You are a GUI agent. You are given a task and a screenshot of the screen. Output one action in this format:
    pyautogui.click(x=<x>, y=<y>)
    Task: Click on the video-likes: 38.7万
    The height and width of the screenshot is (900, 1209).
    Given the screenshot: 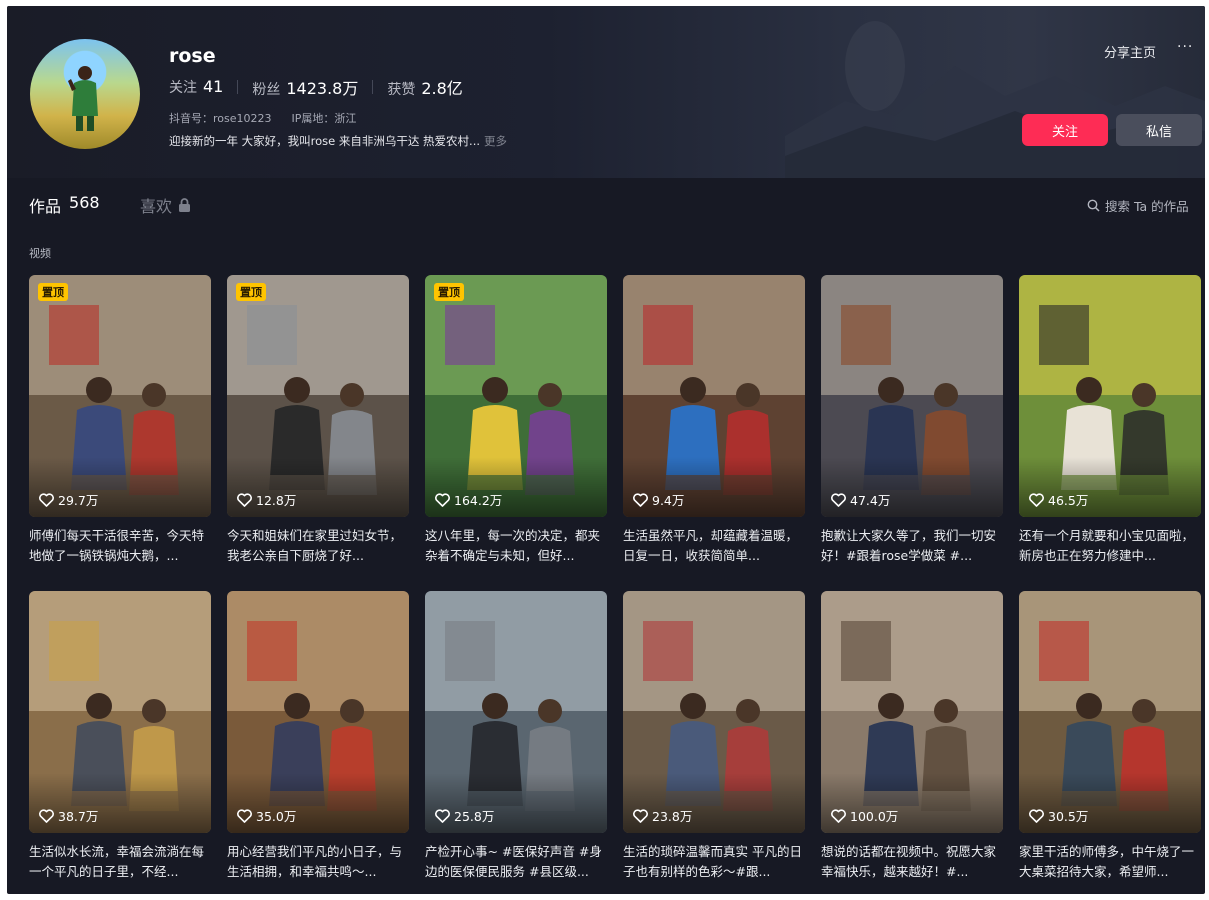 What is the action you would take?
    pyautogui.click(x=68, y=815)
    